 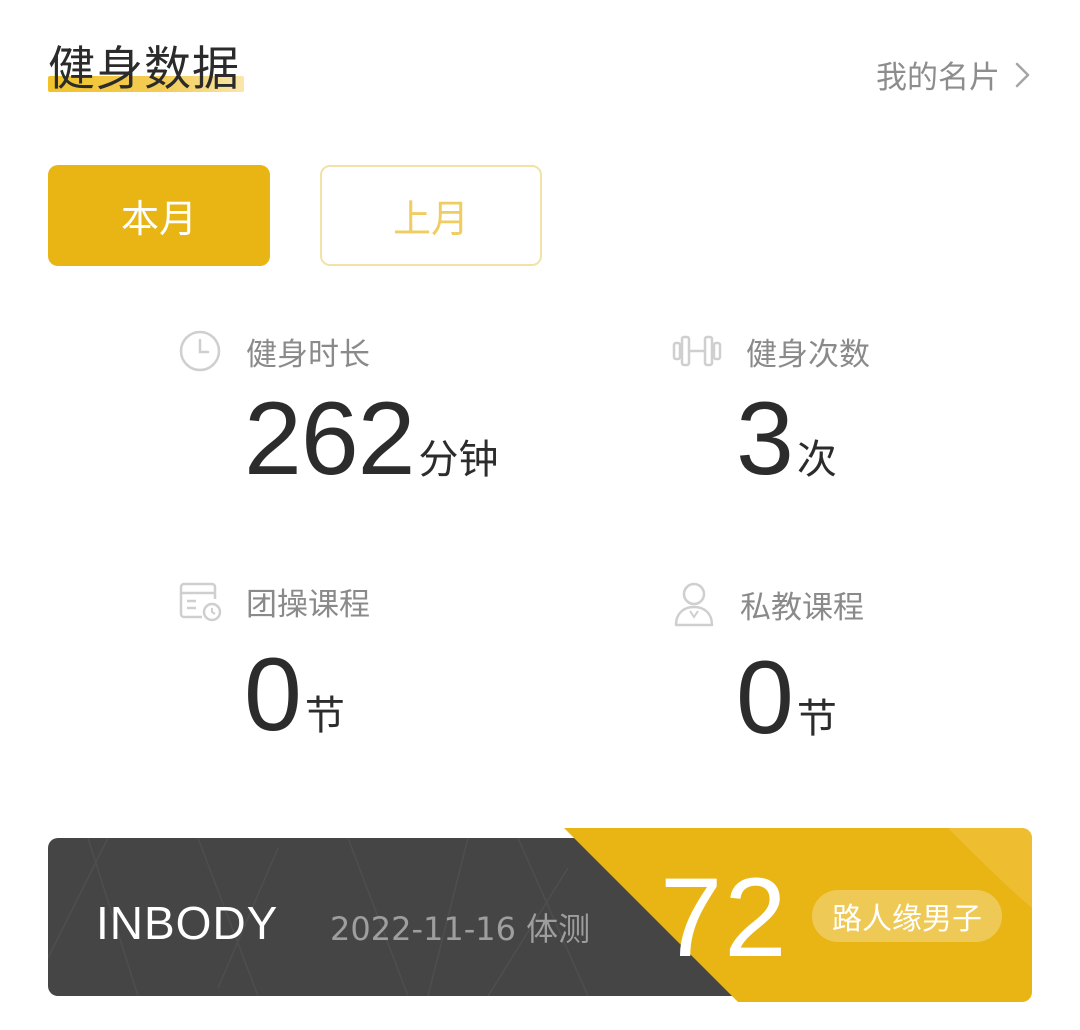 I want to click on inbody-badge: 路人缘男子, so click(x=907, y=916).